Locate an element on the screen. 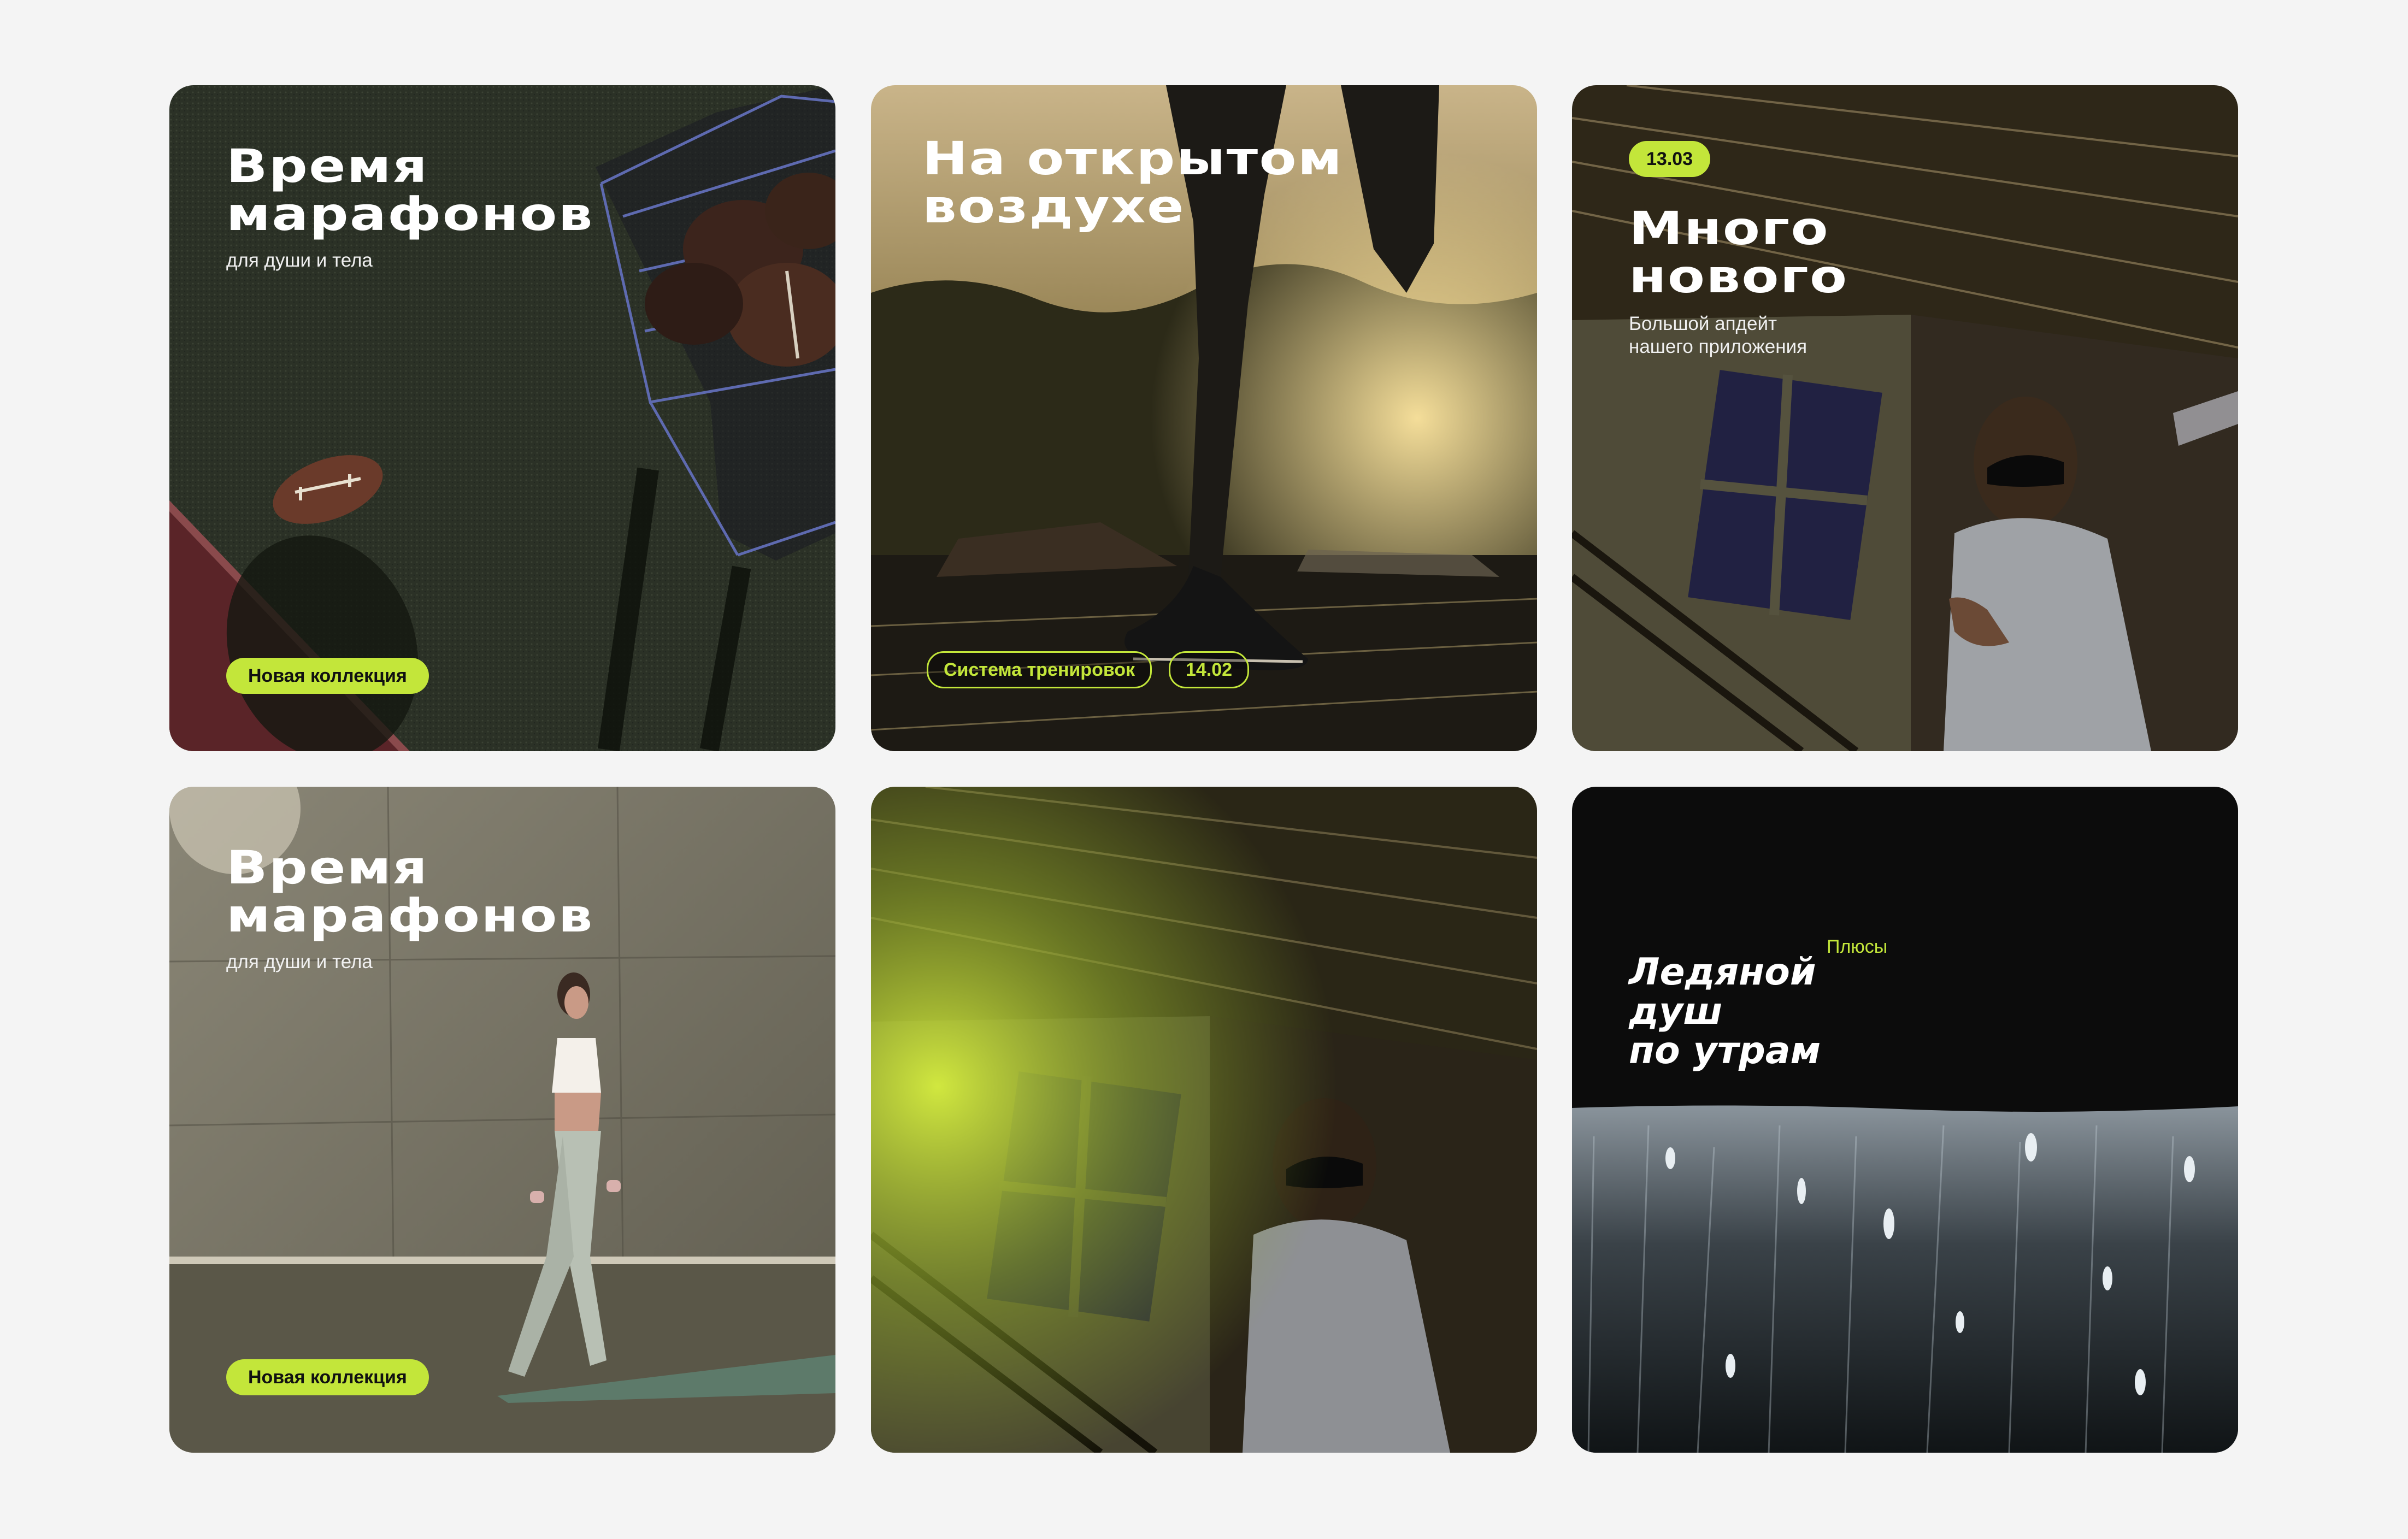 The height and width of the screenshot is (1539, 2408). card-subtitle: Большой апдейт нашего приложения is located at coordinates (1718, 335).